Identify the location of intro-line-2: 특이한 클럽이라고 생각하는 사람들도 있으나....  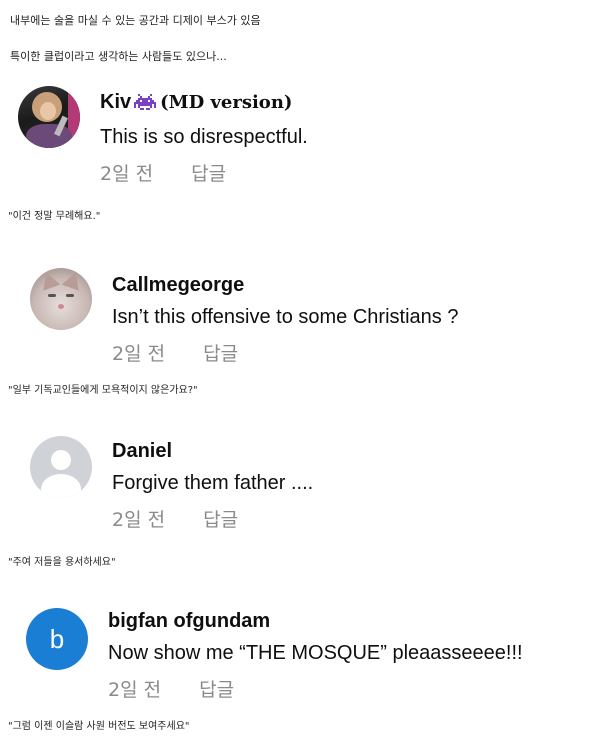
(118, 56).